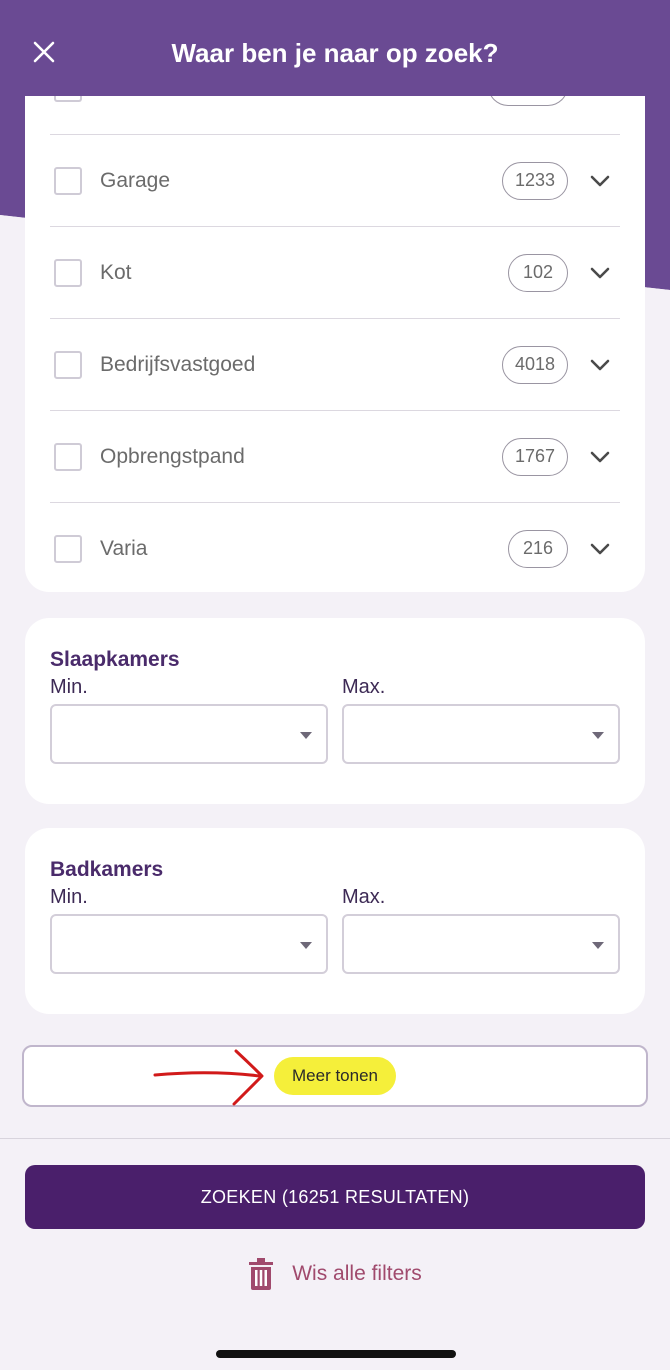 The height and width of the screenshot is (1370, 670). What do you see at coordinates (528, 101) in the screenshot?
I see `hidden-row-count` at bounding box center [528, 101].